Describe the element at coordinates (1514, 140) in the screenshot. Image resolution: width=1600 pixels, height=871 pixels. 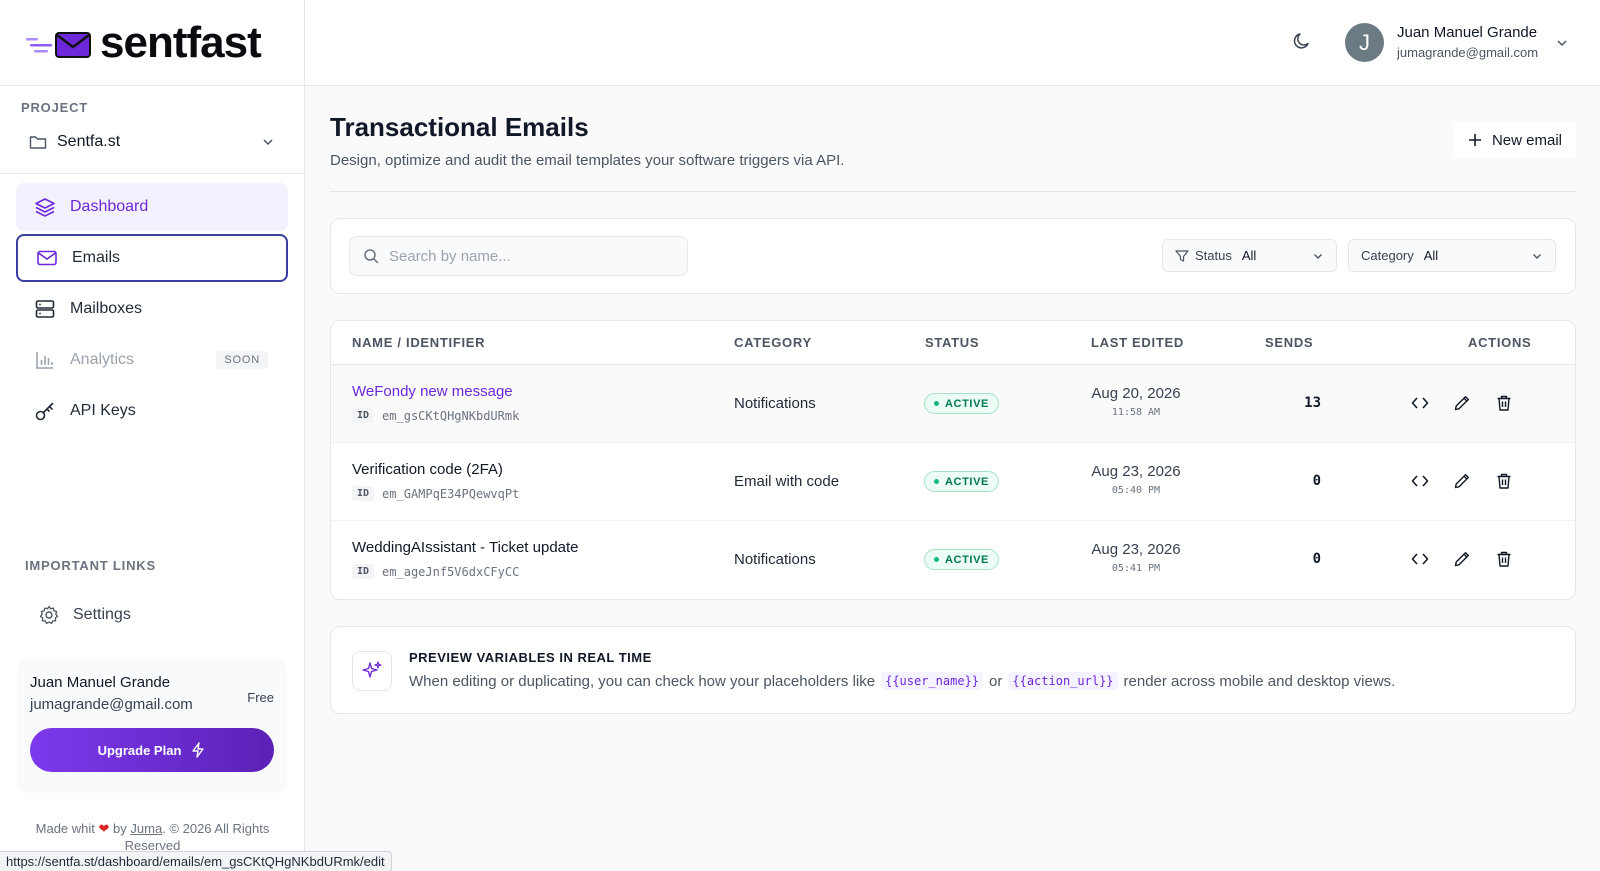
I see `new-email-button: New email` at that location.